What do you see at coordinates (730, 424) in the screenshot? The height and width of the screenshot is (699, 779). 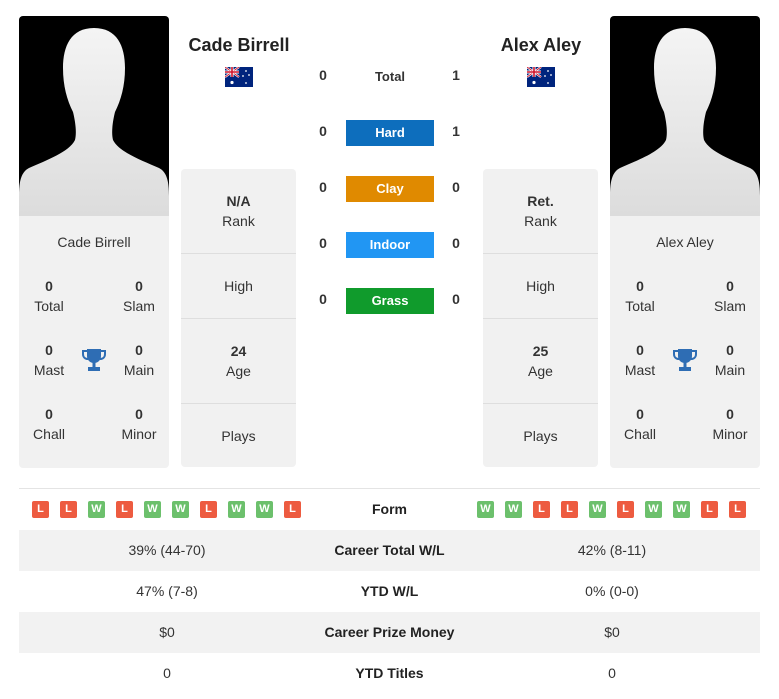 I see `player2-stat-minor: 0 Minor` at bounding box center [730, 424].